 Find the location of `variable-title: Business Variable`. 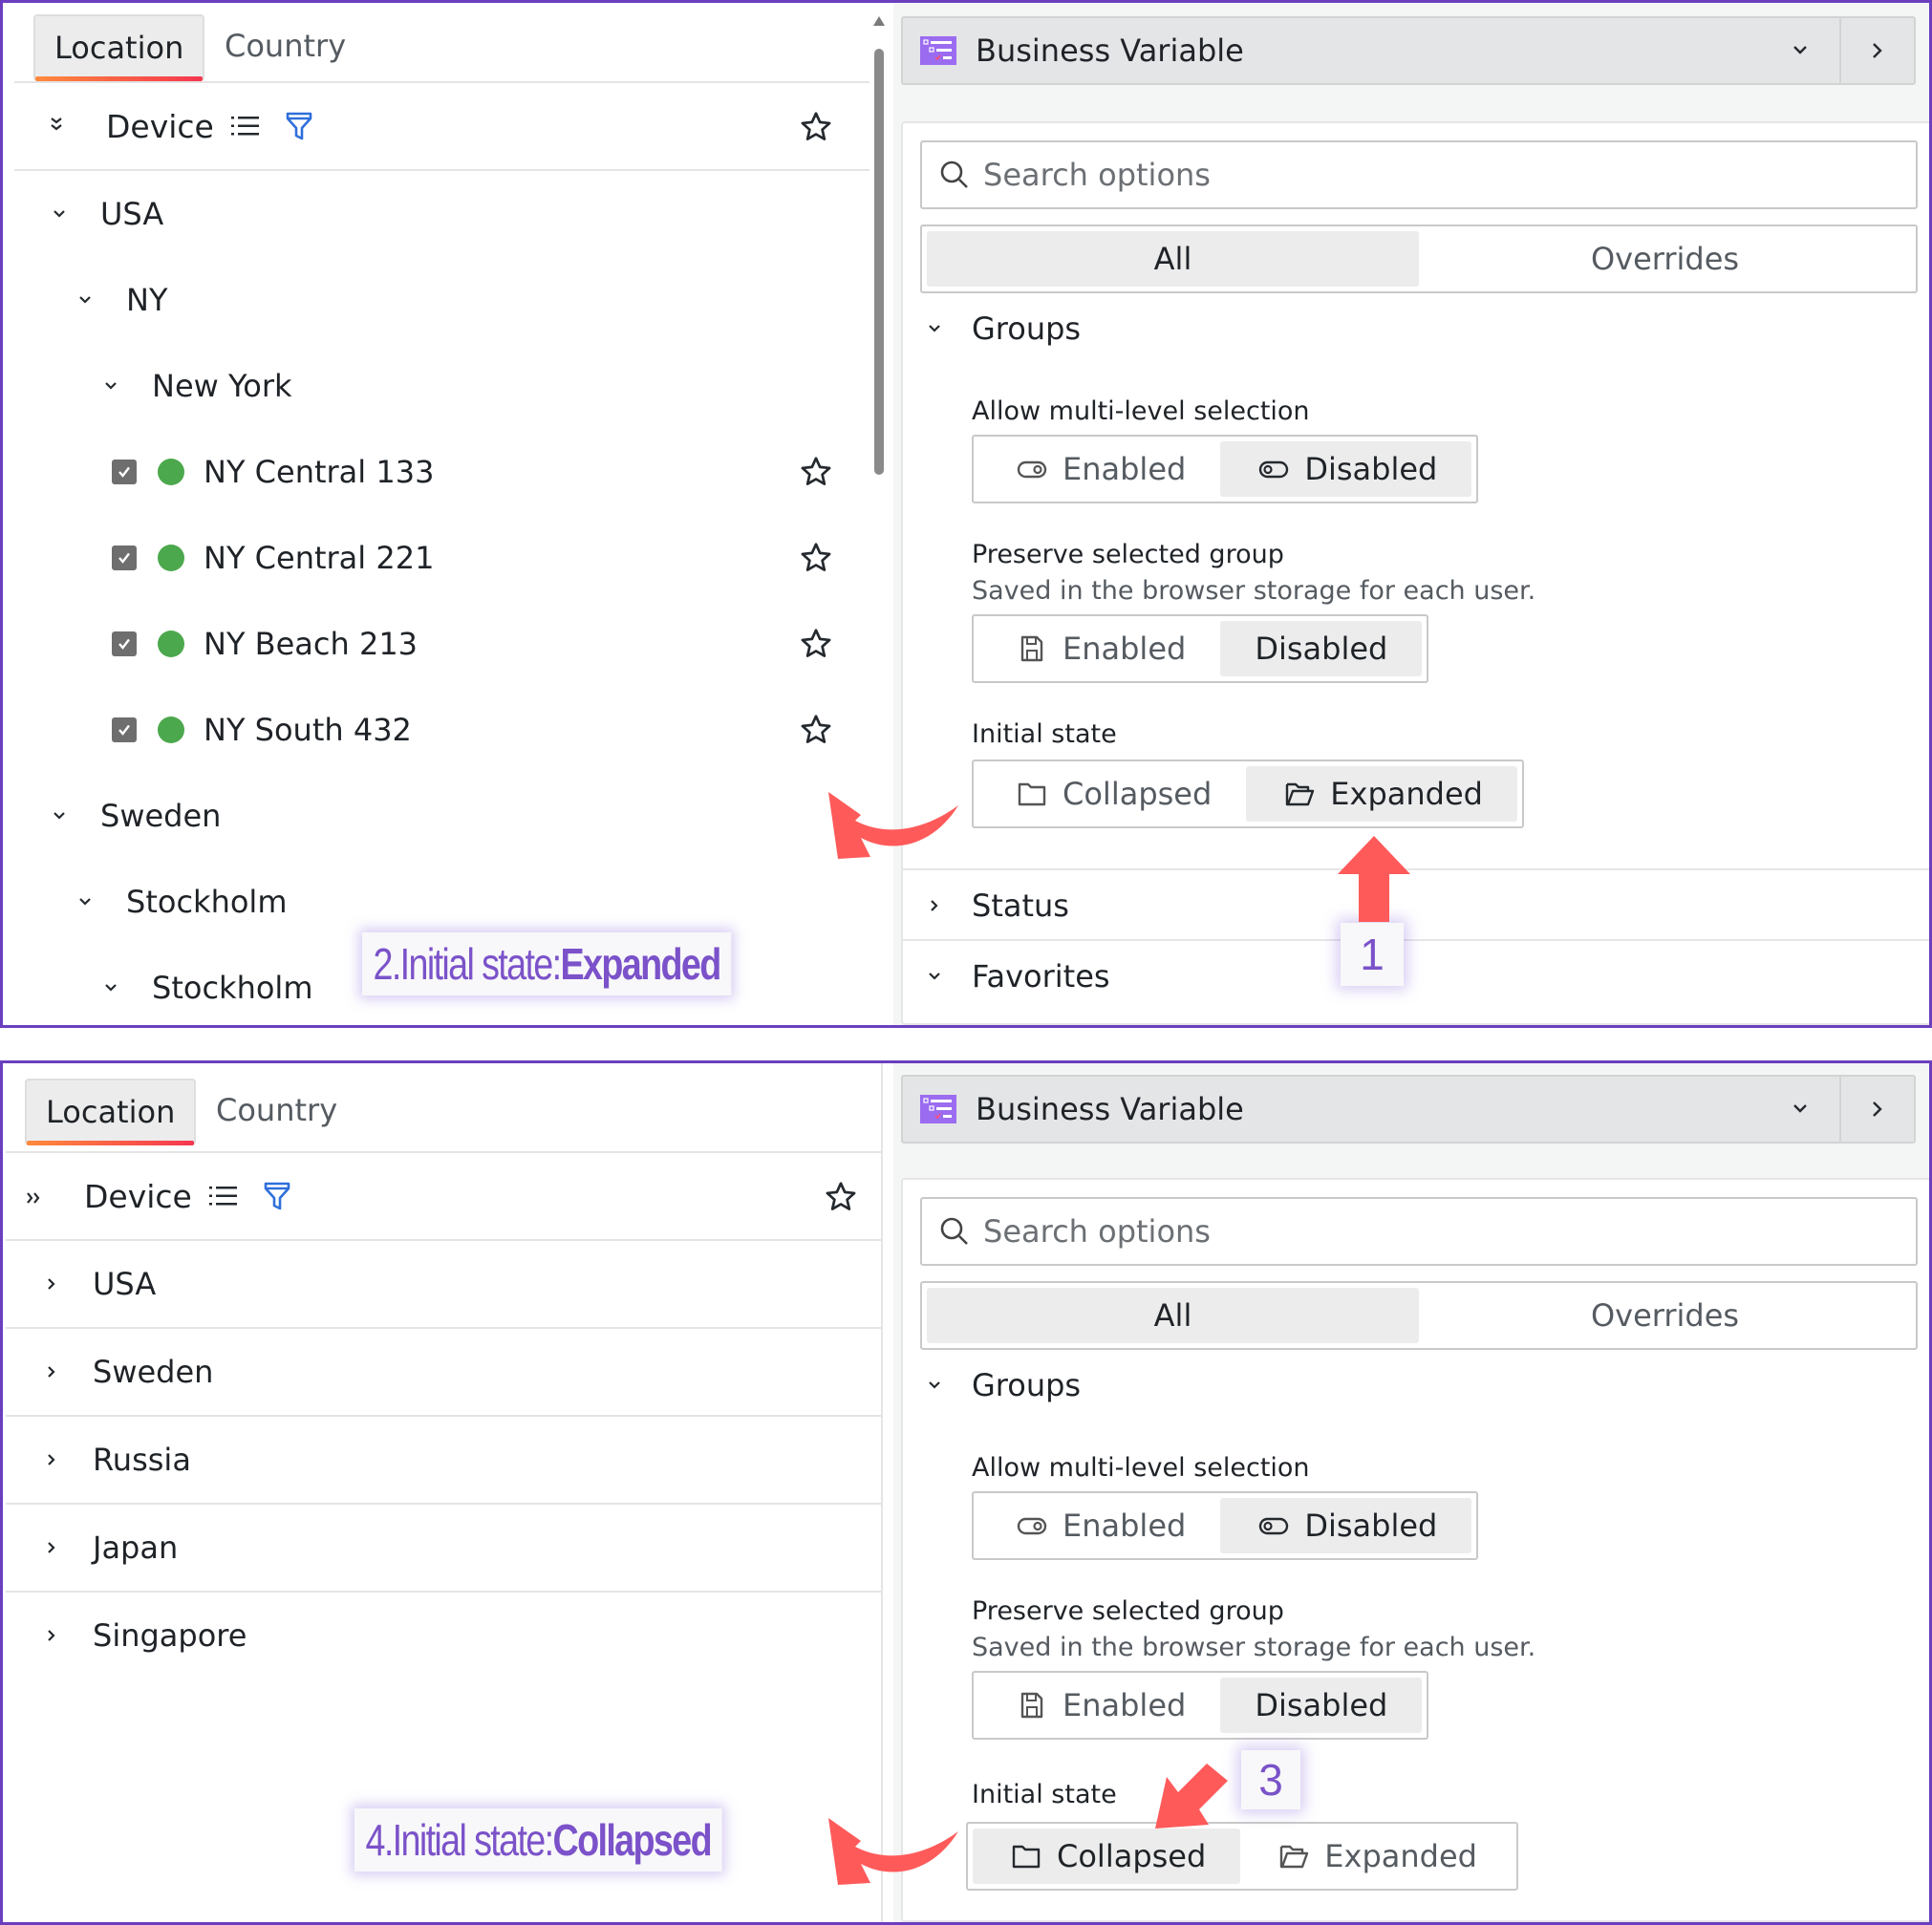

variable-title: Business Variable is located at coordinates (1110, 51).